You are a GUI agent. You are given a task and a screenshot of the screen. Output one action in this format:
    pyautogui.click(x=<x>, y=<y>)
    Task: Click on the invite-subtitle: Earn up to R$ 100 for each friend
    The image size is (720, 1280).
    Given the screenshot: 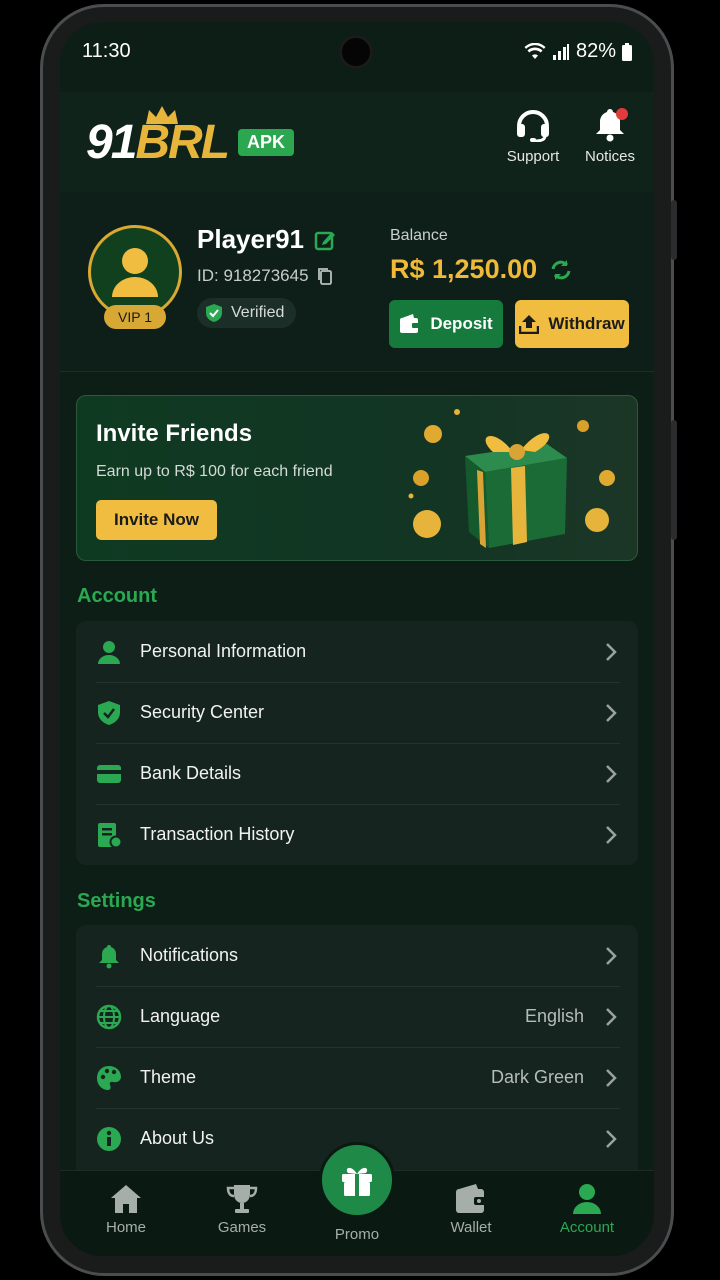 What is the action you would take?
    pyautogui.click(x=214, y=471)
    